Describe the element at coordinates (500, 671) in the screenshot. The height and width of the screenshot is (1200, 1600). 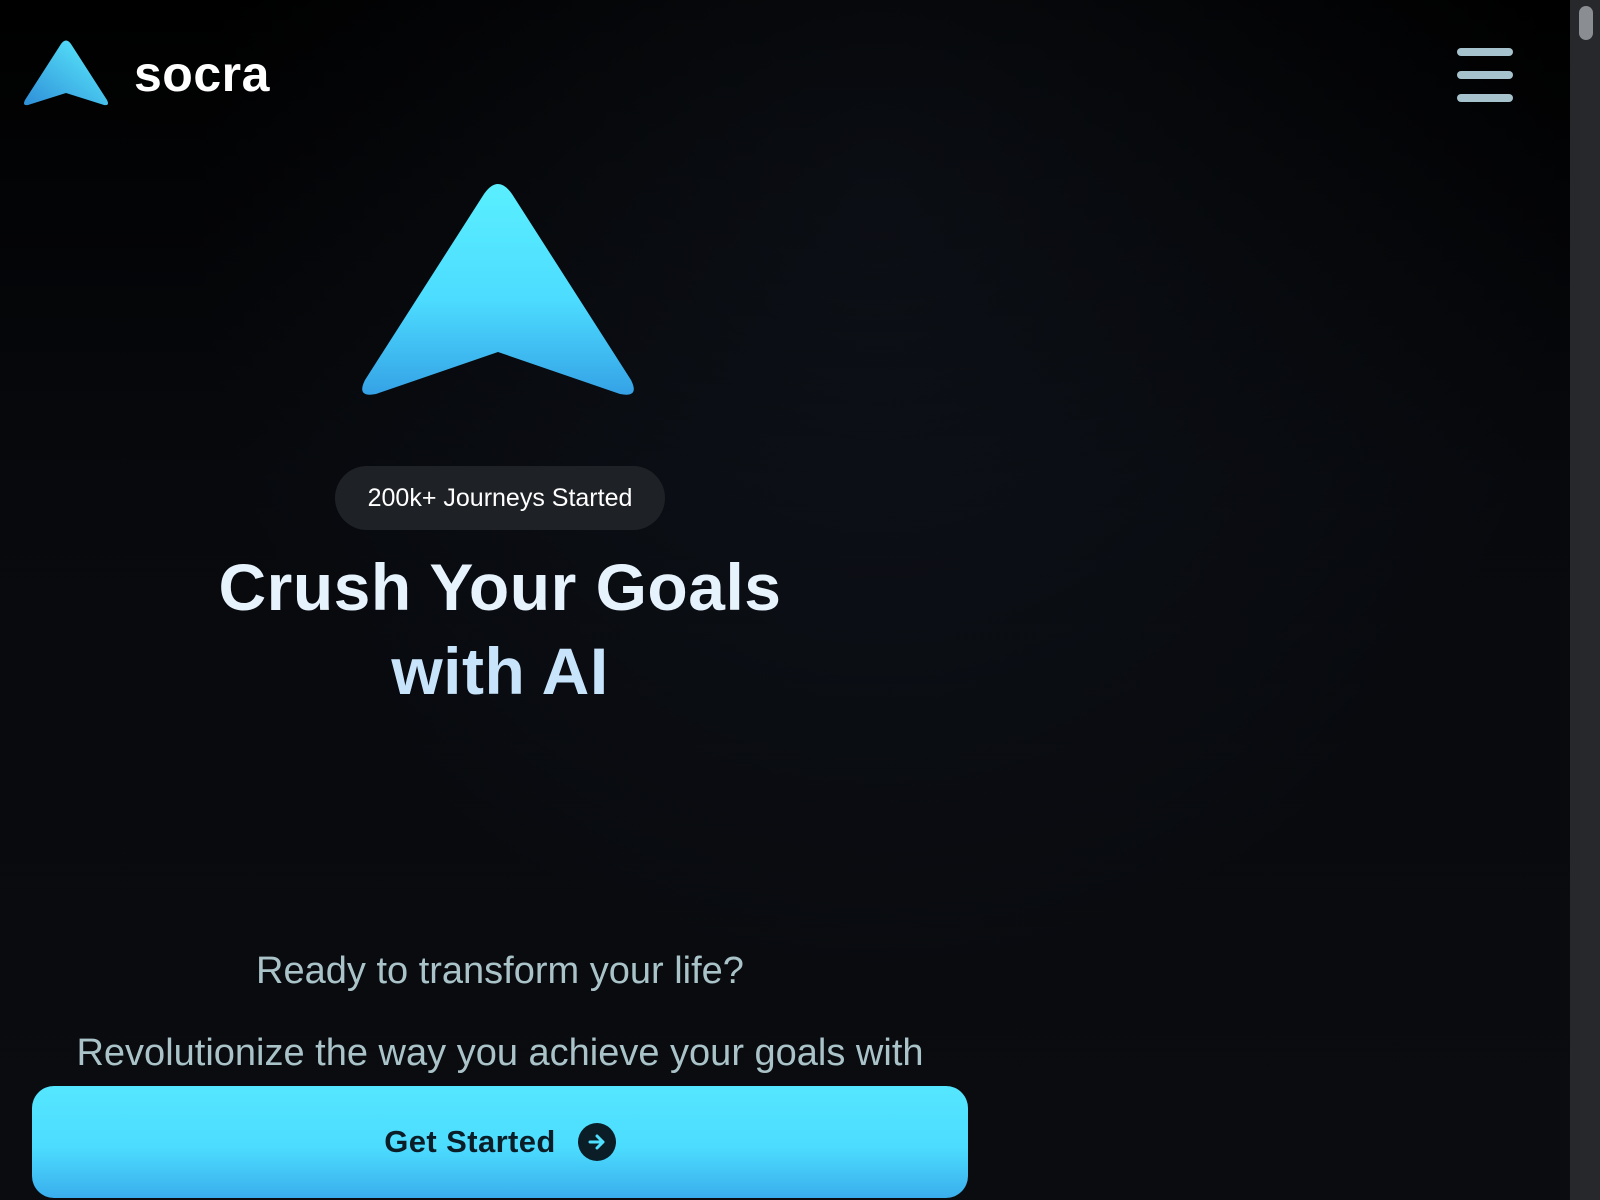
I see `headline-line-2: with AI` at that location.